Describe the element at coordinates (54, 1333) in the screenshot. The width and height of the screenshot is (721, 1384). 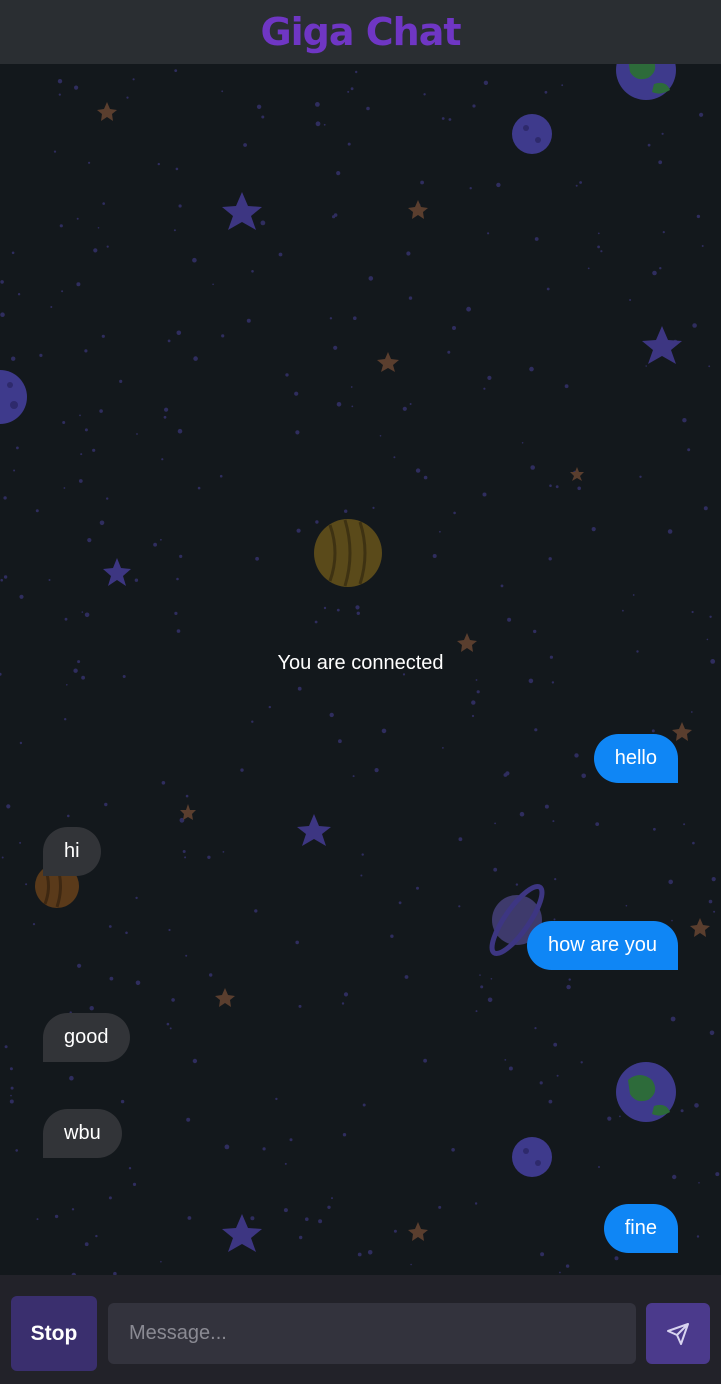
I see `stop-button: Stop` at that location.